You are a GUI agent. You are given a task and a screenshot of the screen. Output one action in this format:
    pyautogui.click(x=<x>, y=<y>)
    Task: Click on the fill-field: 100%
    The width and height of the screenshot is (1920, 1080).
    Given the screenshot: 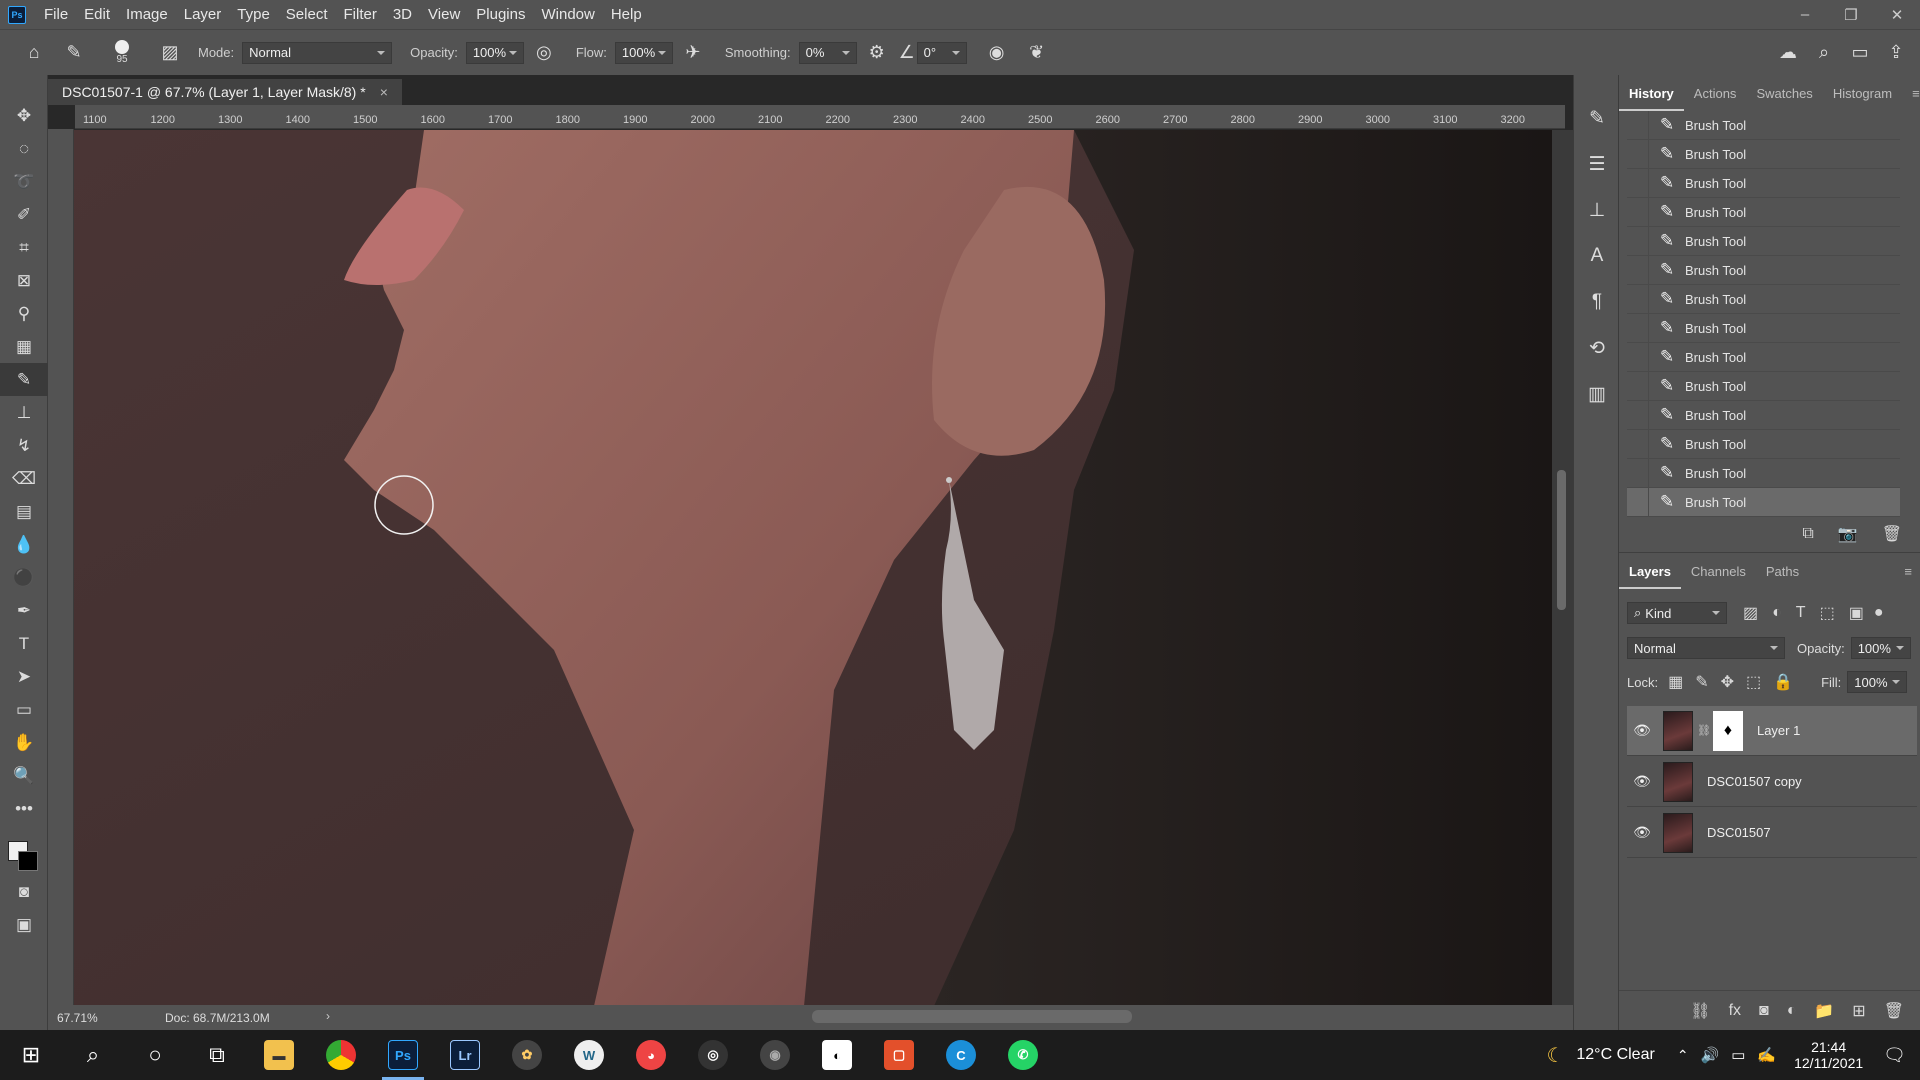 What is the action you would take?
    pyautogui.click(x=1877, y=682)
    